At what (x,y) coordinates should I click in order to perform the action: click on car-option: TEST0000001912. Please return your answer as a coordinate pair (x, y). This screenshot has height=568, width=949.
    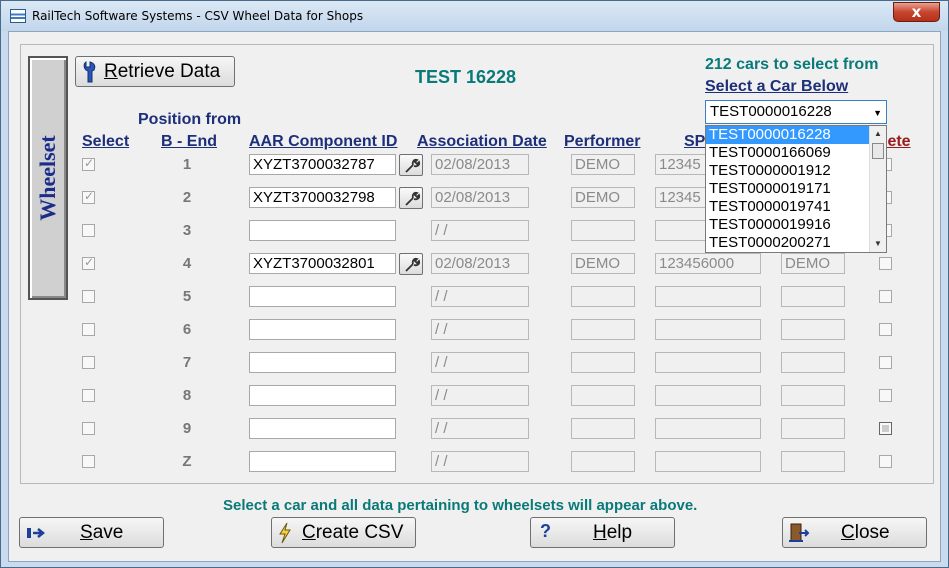
    Looking at the image, I should click on (796, 171).